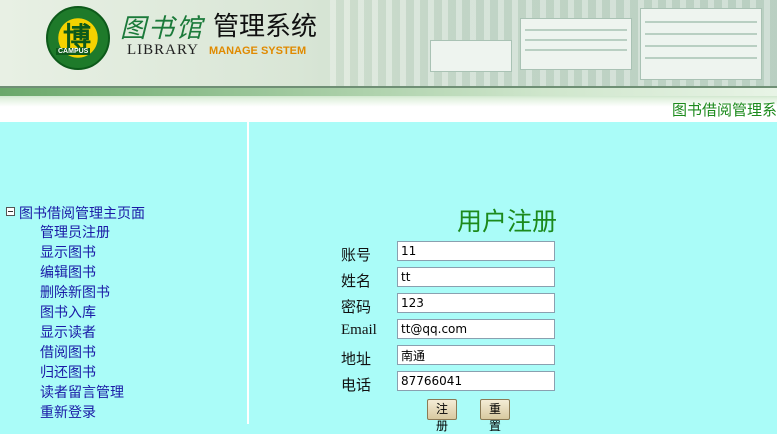  Describe the element at coordinates (476, 381) in the screenshot. I see `phone-input` at that location.